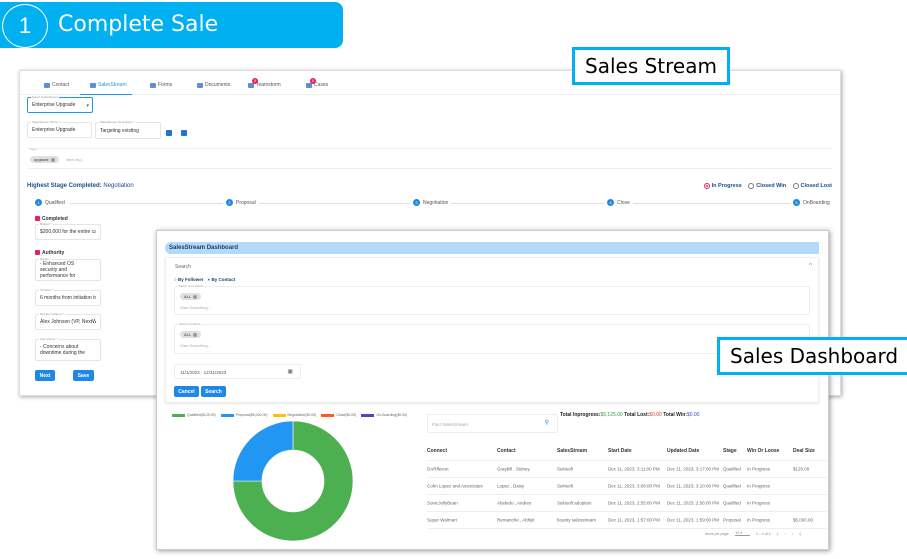  What do you see at coordinates (742, 533) in the screenshot?
I see `items-per-page-select: 10 ▾` at bounding box center [742, 533].